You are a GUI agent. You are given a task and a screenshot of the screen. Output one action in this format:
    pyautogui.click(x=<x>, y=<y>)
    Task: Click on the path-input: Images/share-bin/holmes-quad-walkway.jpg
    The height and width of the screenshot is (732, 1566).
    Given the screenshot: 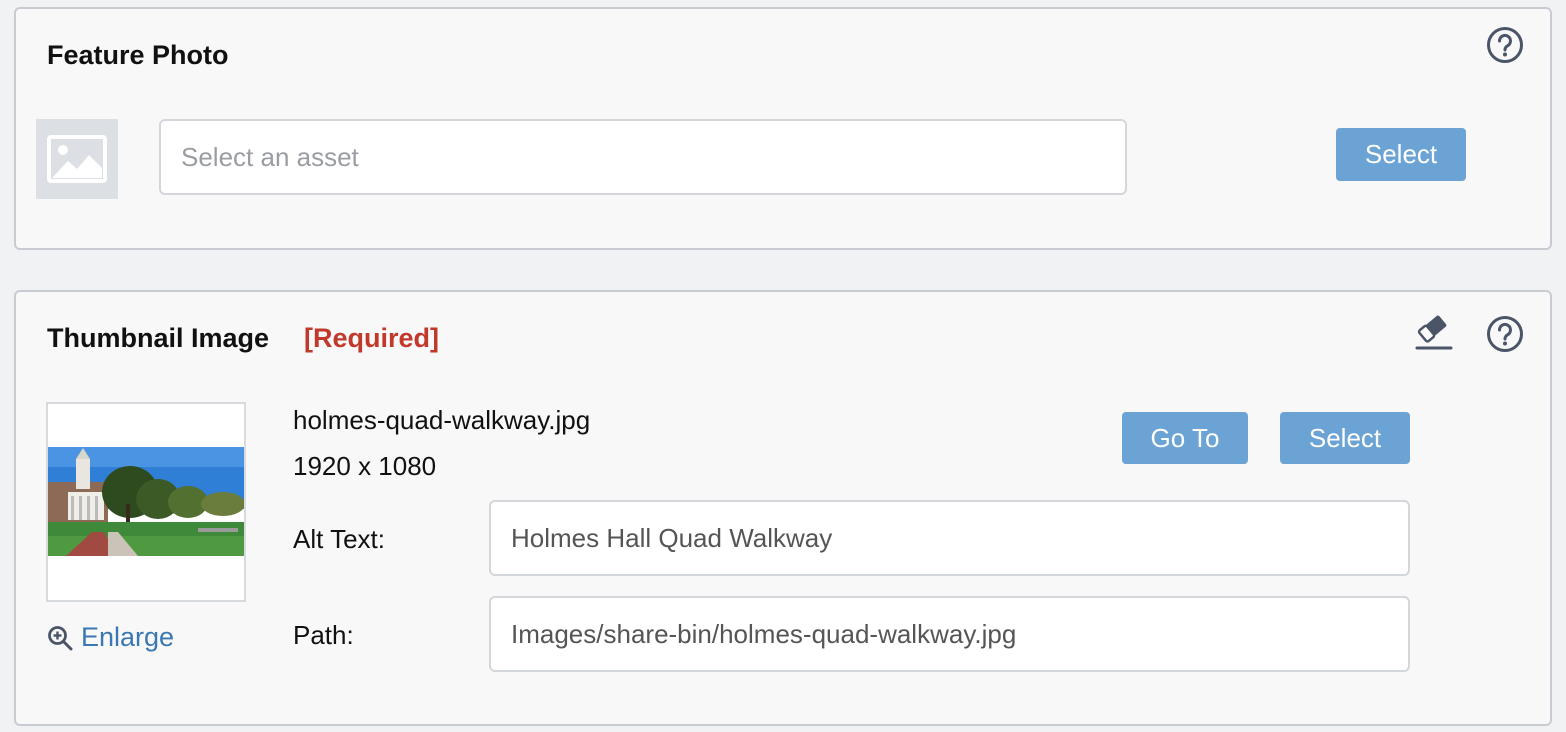 What is the action you would take?
    pyautogui.click(x=949, y=634)
    